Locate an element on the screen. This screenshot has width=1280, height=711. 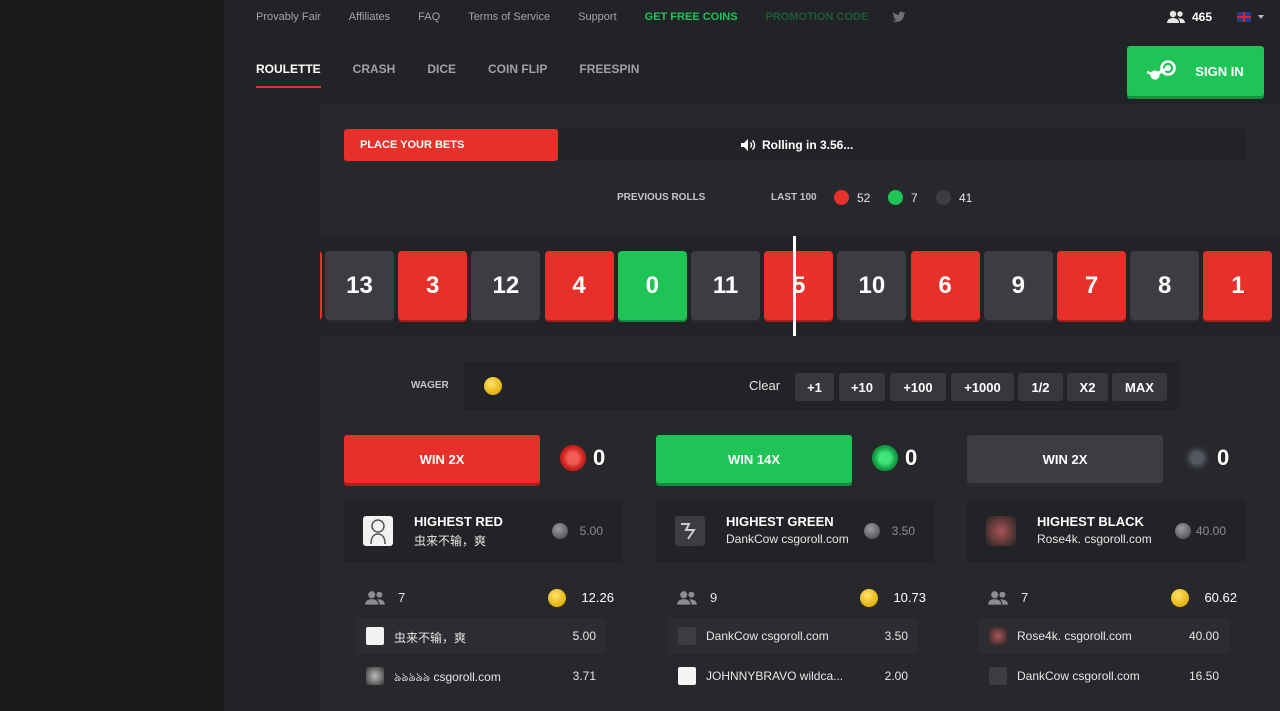
roll-tile: 5 is located at coordinates (799, 285).